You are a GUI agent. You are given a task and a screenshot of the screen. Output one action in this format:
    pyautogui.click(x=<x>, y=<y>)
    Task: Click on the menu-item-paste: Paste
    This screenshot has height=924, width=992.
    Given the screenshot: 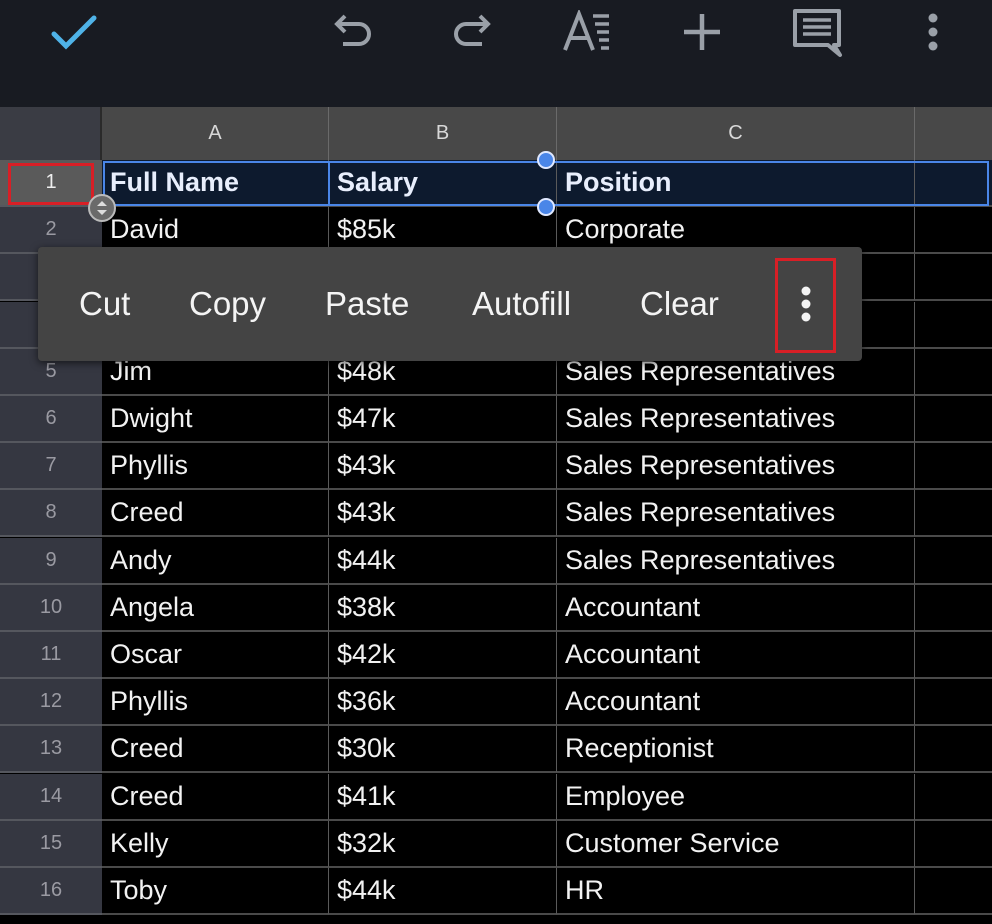 What is the action you would take?
    pyautogui.click(x=367, y=304)
    